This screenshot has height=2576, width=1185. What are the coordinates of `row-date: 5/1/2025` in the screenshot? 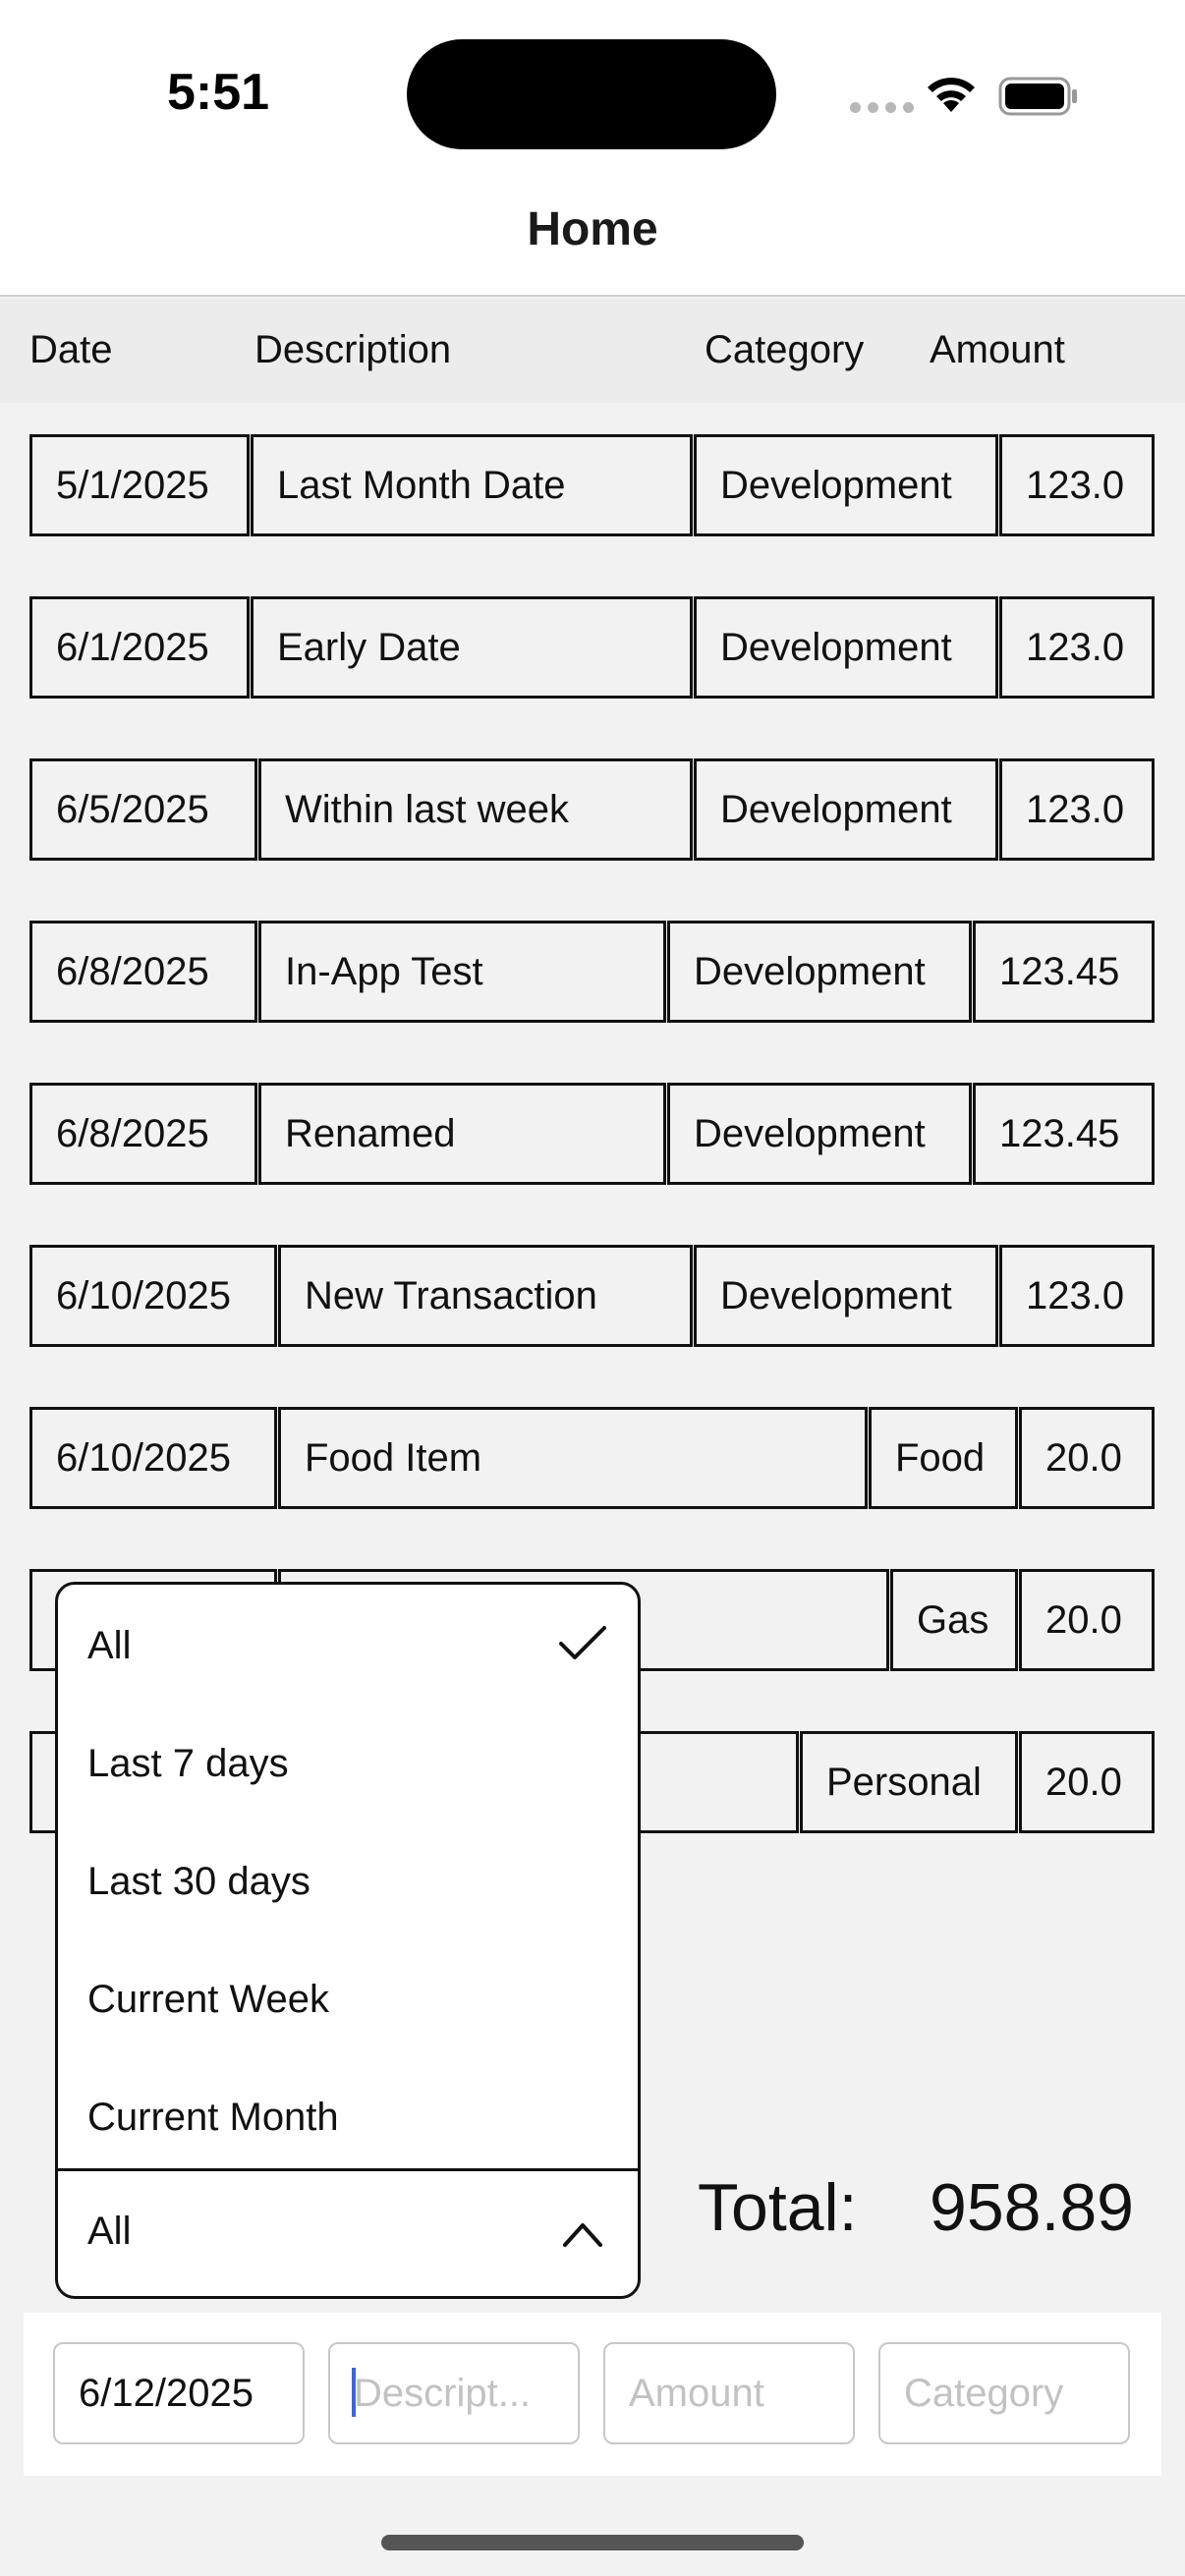 It's located at (139, 485).